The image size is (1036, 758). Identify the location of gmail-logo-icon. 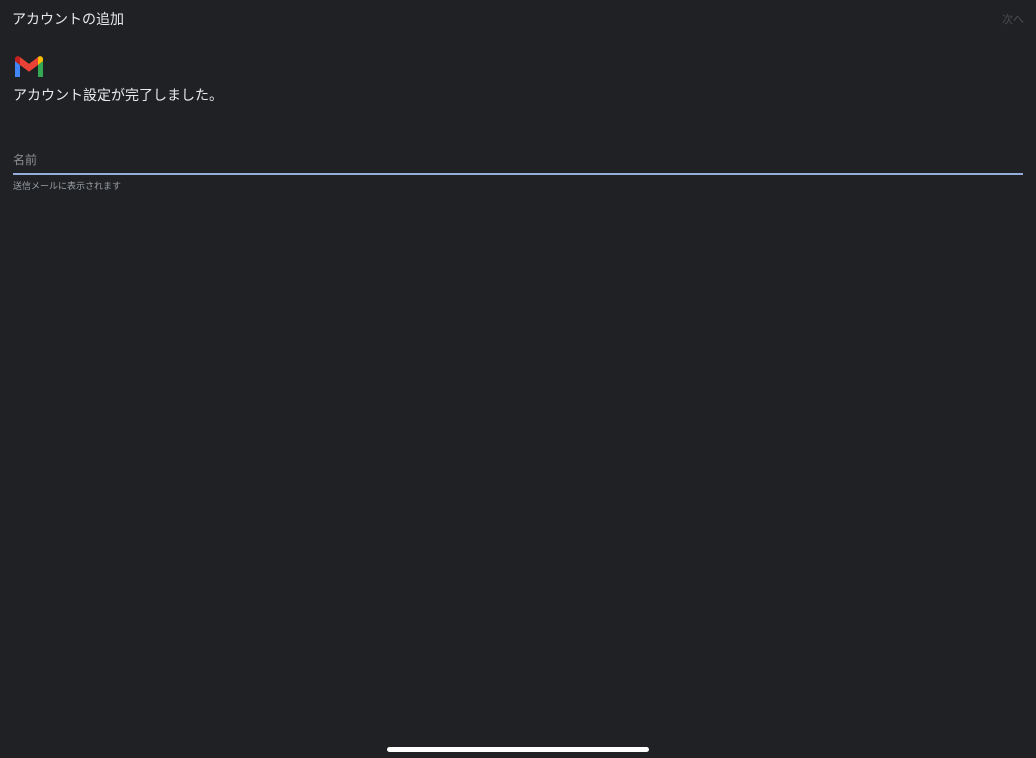
(29, 66).